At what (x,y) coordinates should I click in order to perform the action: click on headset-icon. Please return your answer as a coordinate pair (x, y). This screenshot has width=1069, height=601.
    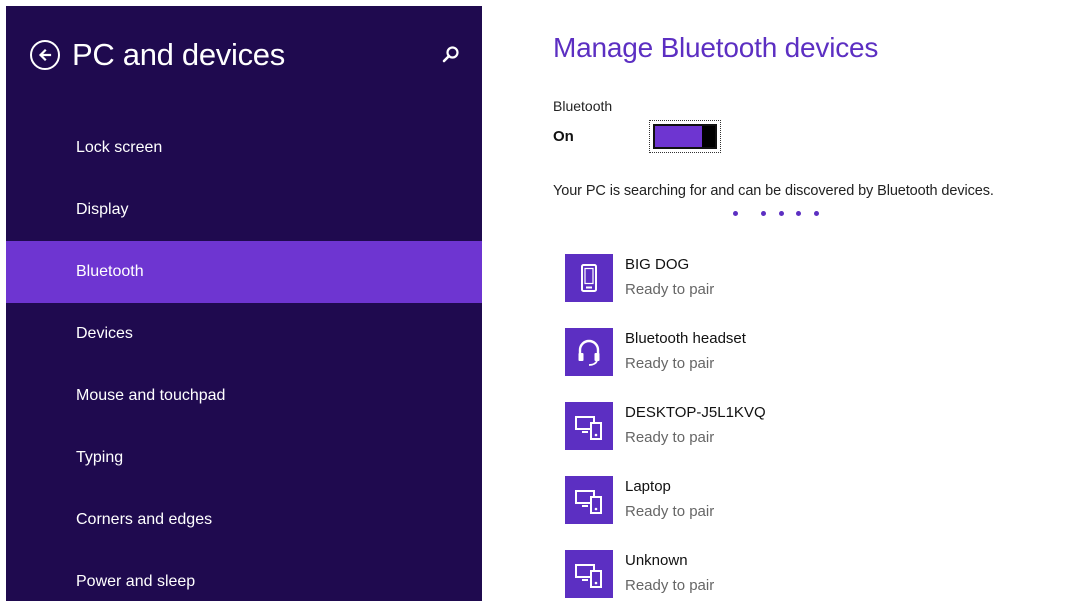
    Looking at the image, I should click on (589, 352).